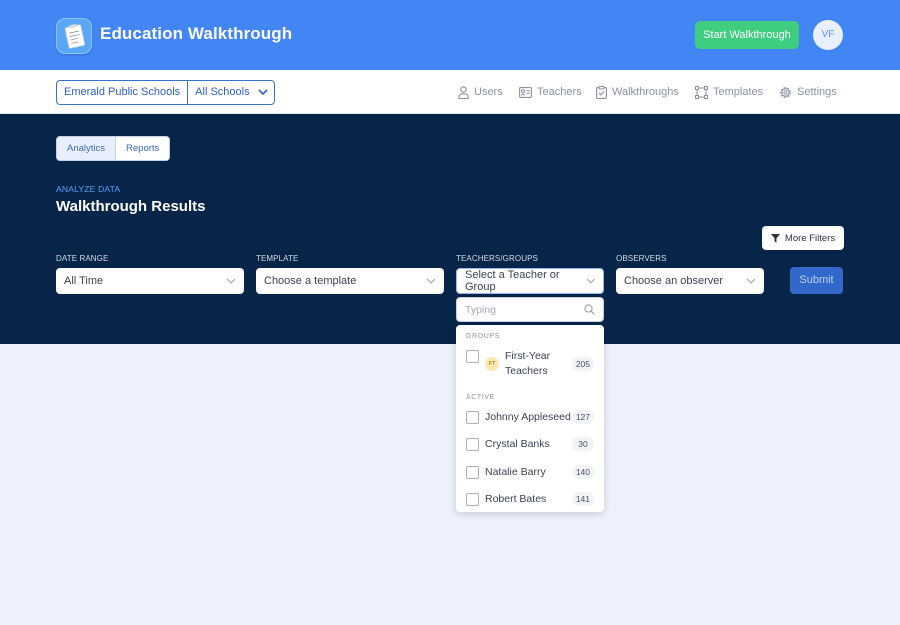 The image size is (900, 625). I want to click on nav-templates: Templates, so click(729, 92).